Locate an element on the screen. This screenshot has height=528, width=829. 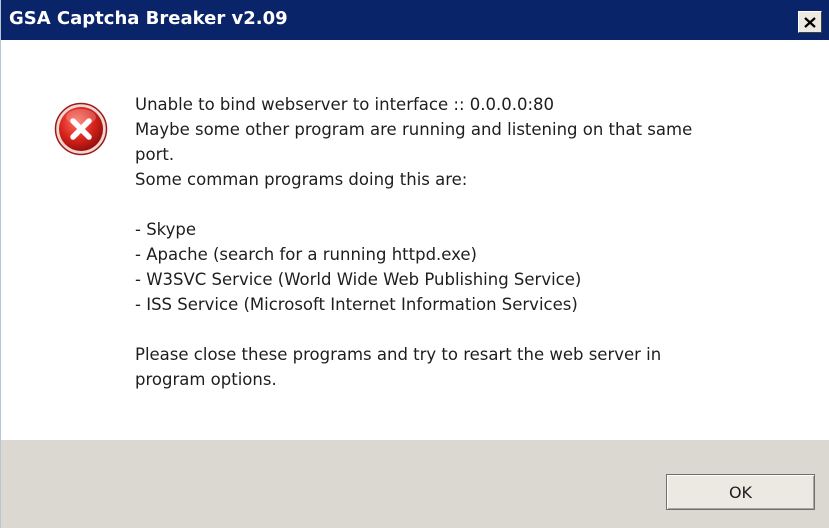
close-icon is located at coordinates (810, 22).